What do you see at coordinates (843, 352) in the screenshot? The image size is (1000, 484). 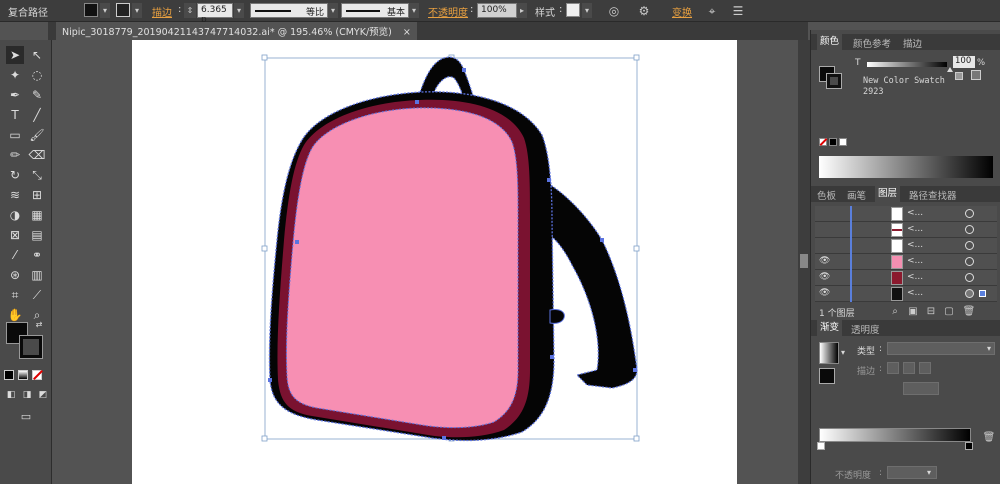 I see `gradient-preview-dropdown-icon: ▾` at bounding box center [843, 352].